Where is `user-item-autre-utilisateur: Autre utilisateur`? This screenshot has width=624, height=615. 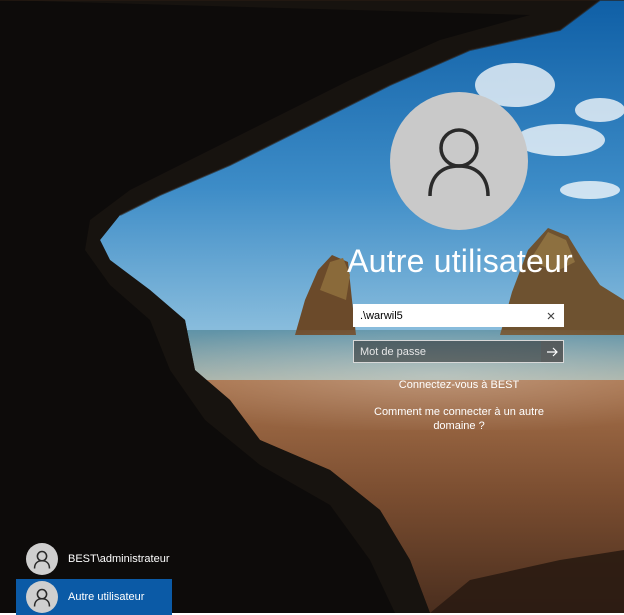
user-item-autre-utilisateur: Autre utilisateur is located at coordinates (94, 597).